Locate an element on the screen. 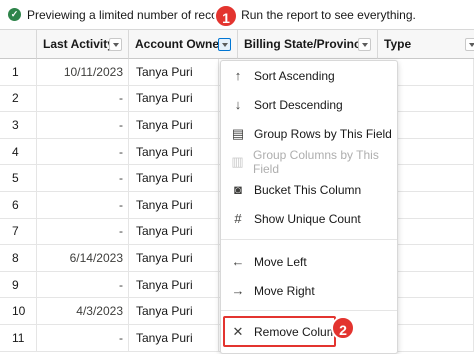 The height and width of the screenshot is (354, 474). menu-item-label: Sort Ascending is located at coordinates (294, 75).